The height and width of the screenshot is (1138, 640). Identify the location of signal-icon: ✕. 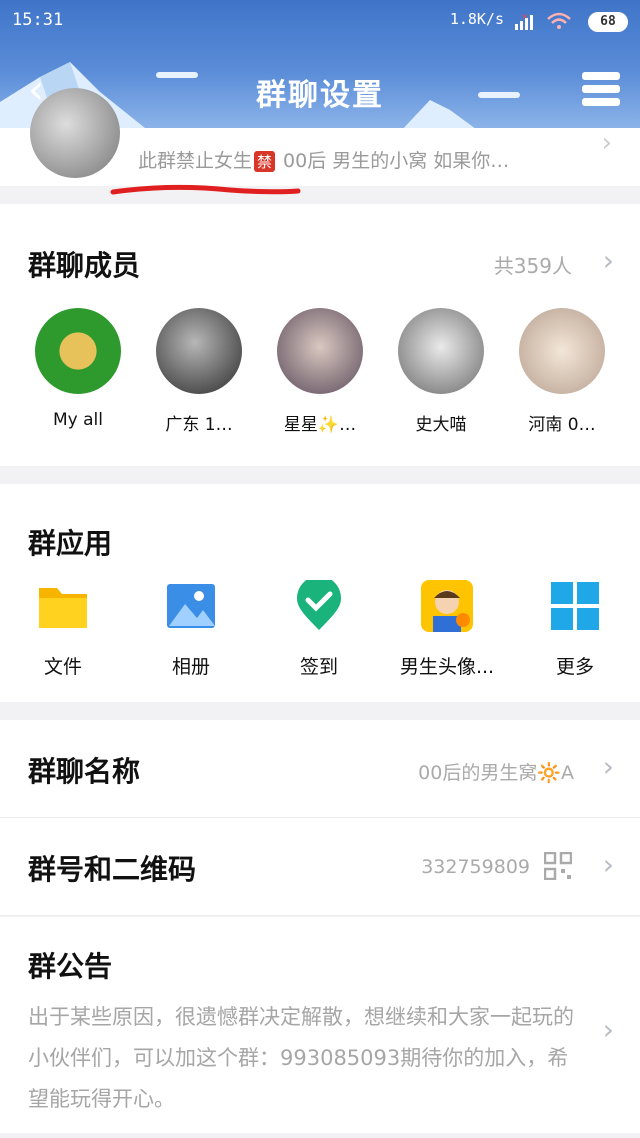
(524, 21).